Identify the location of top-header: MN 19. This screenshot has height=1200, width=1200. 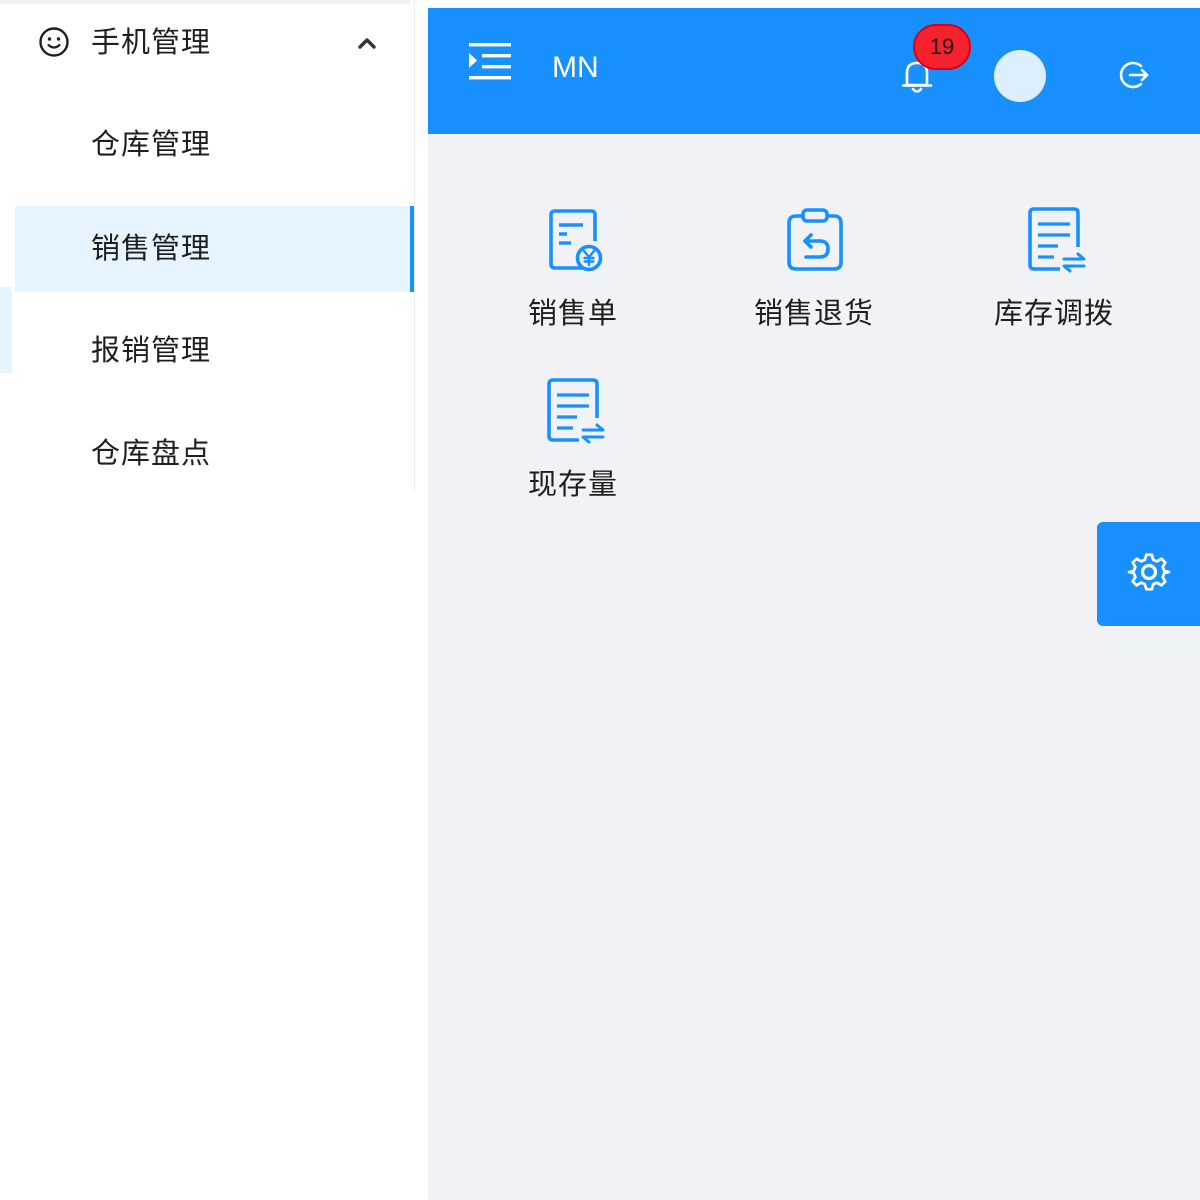
(814, 71).